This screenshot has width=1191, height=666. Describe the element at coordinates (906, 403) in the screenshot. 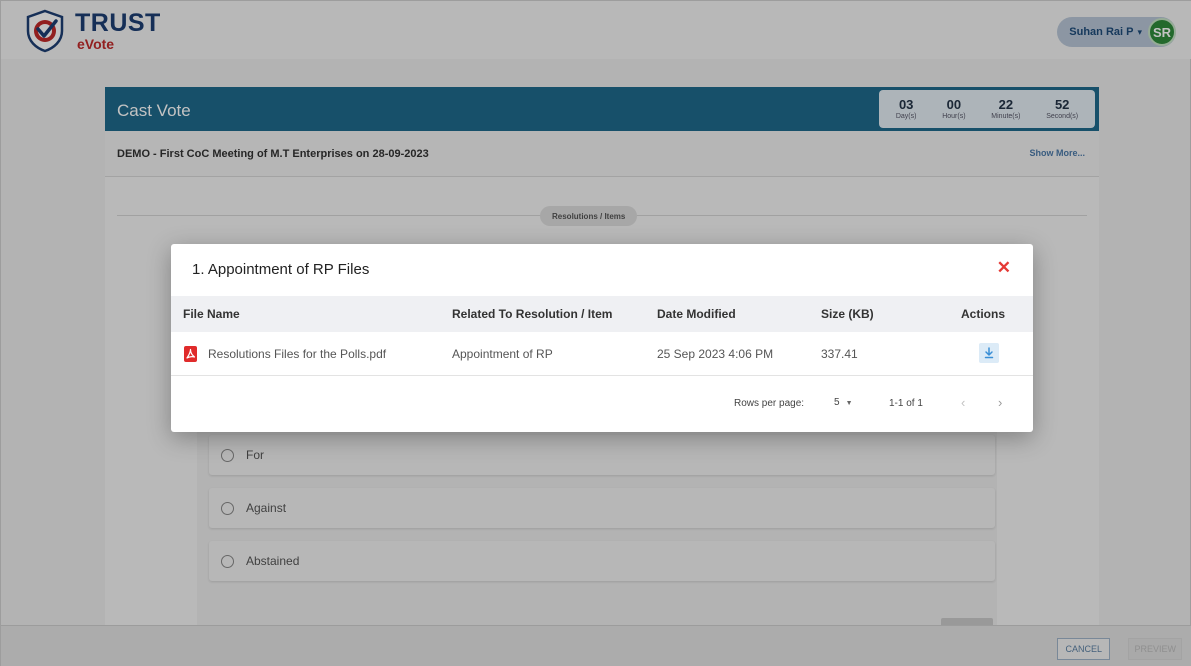

I see `page-range: 1-1 of 1` at that location.